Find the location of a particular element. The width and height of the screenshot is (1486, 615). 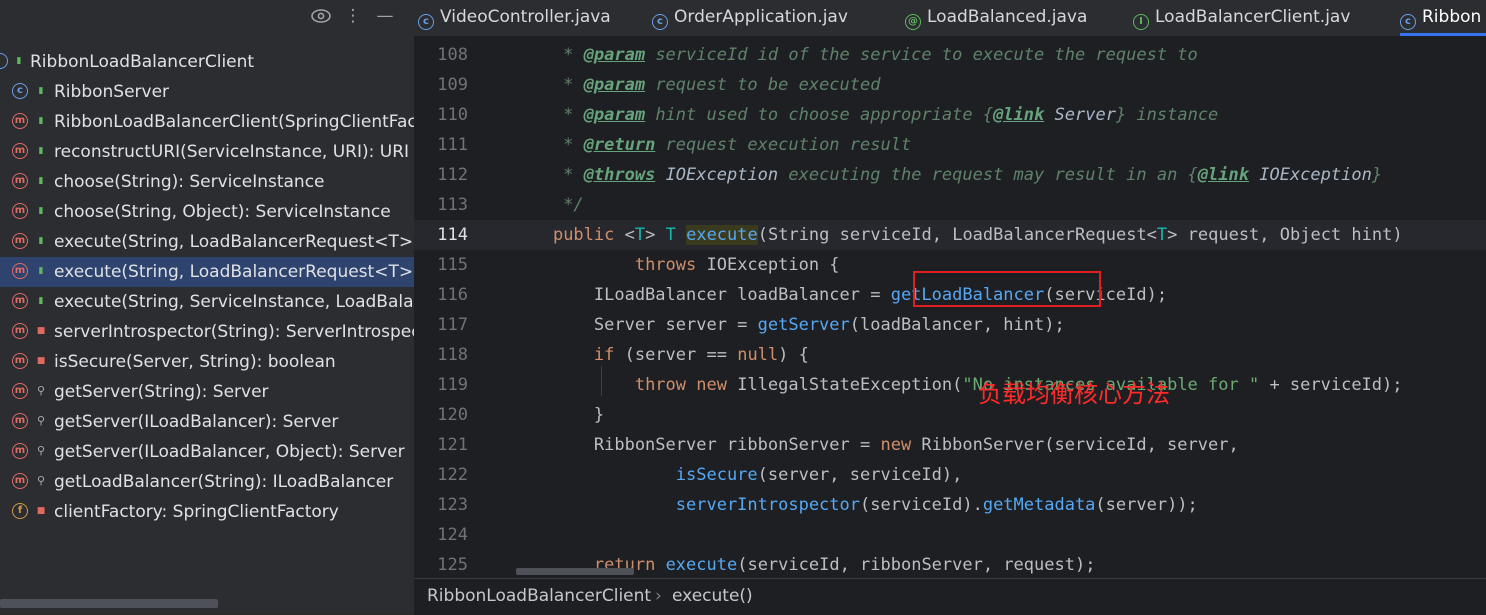

breadcrumb-method: execute() is located at coordinates (712, 596).